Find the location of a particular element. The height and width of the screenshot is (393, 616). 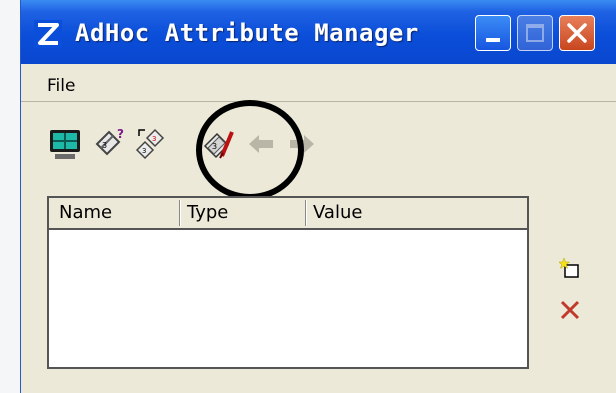

background-area is located at coordinates (10, 196).